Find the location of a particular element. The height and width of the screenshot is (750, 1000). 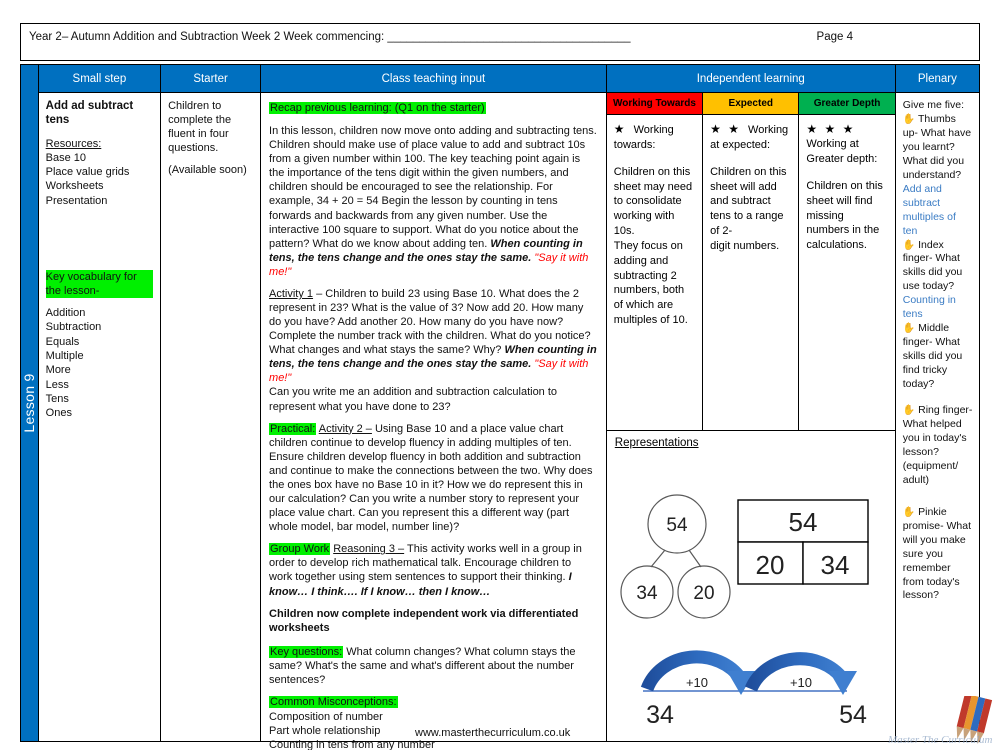

list-item: Place value grids is located at coordinates (87, 172).